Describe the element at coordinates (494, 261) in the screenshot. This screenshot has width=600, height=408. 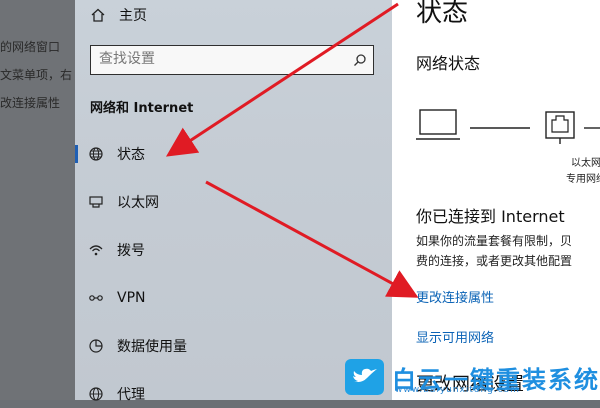
I see `description-text: 费的连接，或者更改其他配置` at that location.